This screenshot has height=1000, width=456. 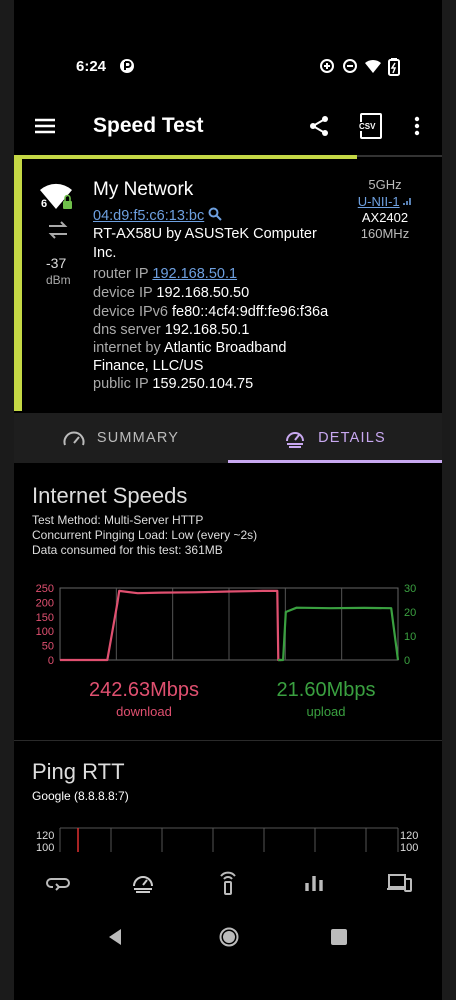 What do you see at coordinates (339, 634) in the screenshot?
I see `upload-series-line` at bounding box center [339, 634].